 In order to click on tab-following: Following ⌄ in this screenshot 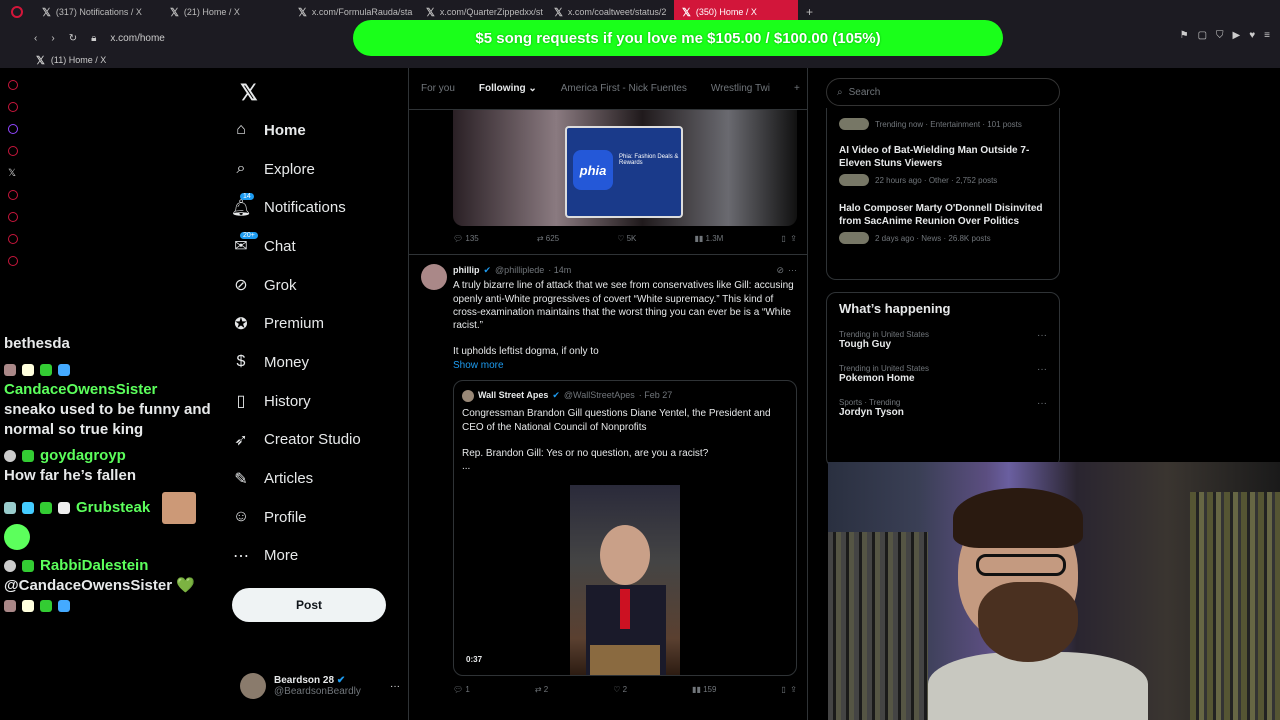, I will do `click(508, 88)`.